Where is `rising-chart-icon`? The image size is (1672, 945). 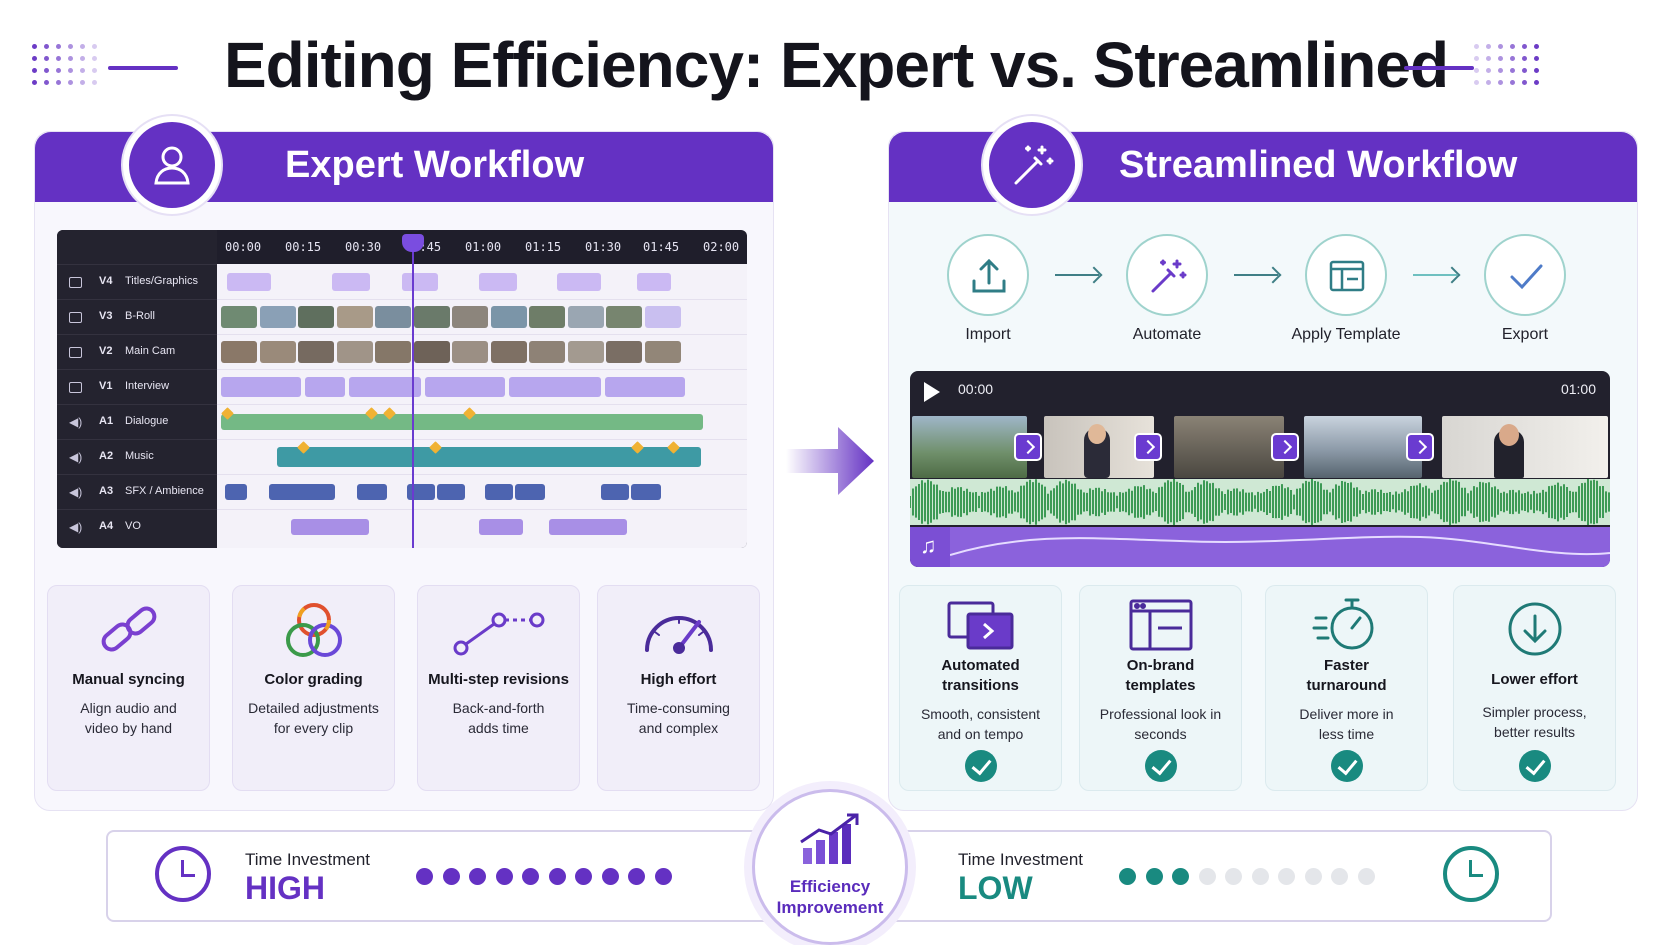
rising-chart-icon is located at coordinates (829, 838).